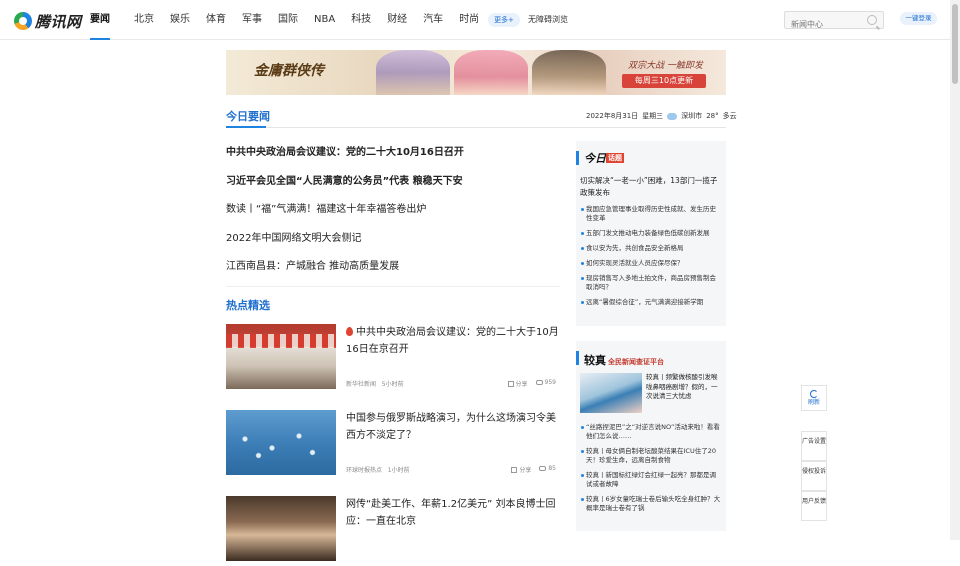 This screenshot has width=960, height=566. What do you see at coordinates (100, 20) in the screenshot?
I see `nav-item-news: 要闻` at bounding box center [100, 20].